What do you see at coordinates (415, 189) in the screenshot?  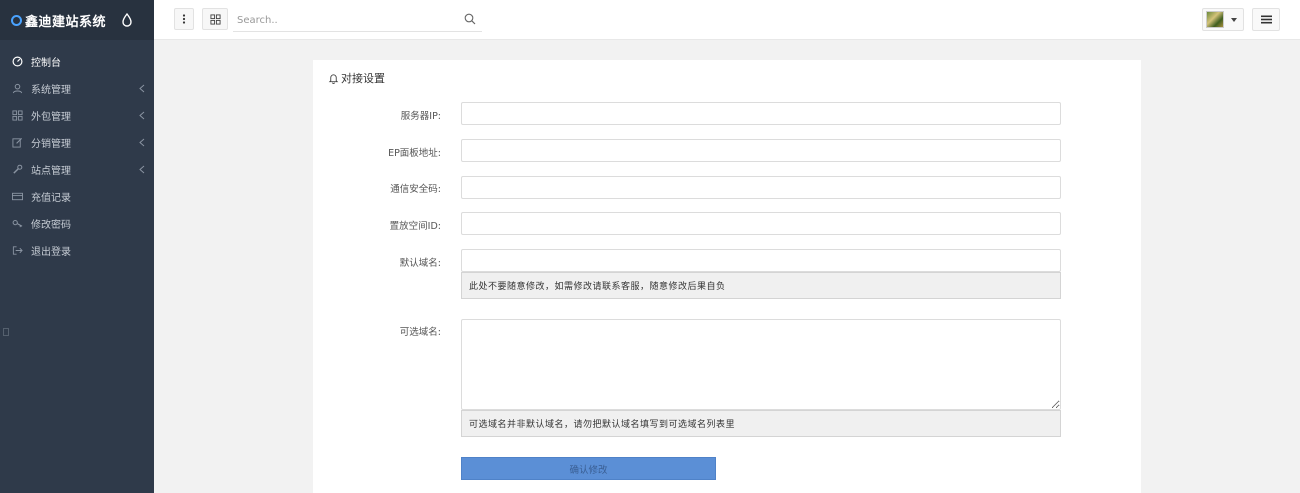 I see `security-code-label: 通信安全码:` at bounding box center [415, 189].